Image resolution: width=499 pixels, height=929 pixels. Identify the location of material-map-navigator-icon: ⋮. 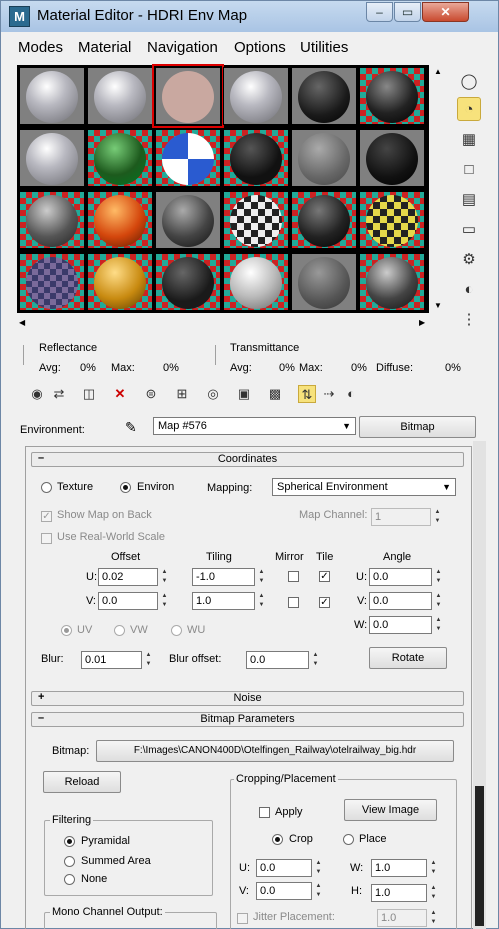
(469, 319).